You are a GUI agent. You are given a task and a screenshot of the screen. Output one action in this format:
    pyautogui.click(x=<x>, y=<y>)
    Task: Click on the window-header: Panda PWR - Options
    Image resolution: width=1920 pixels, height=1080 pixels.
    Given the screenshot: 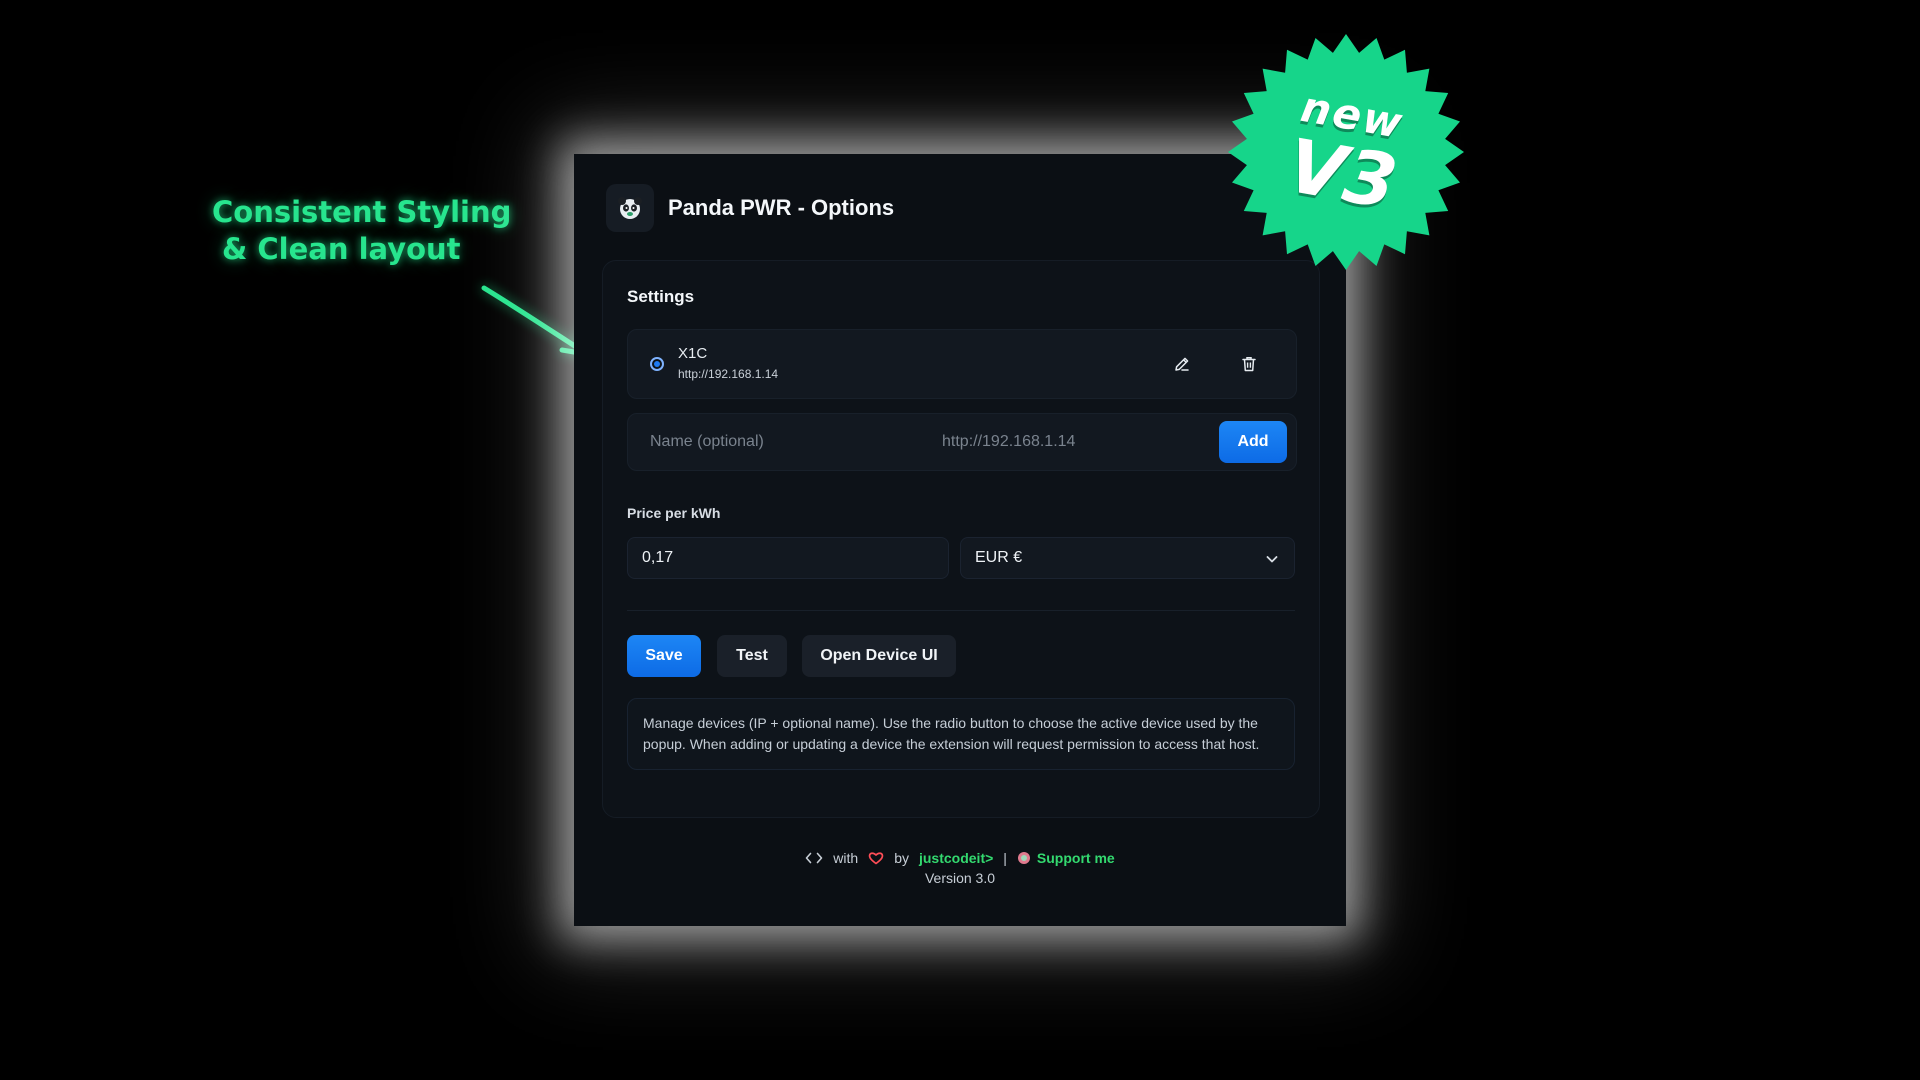 What is the action you would take?
    pyautogui.click(x=750, y=208)
    